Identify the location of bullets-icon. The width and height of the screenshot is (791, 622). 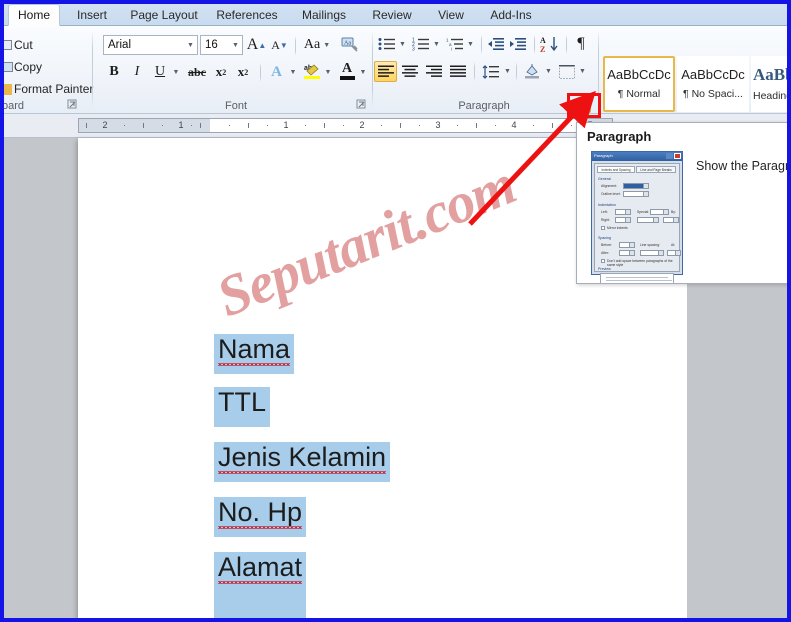
(387, 44).